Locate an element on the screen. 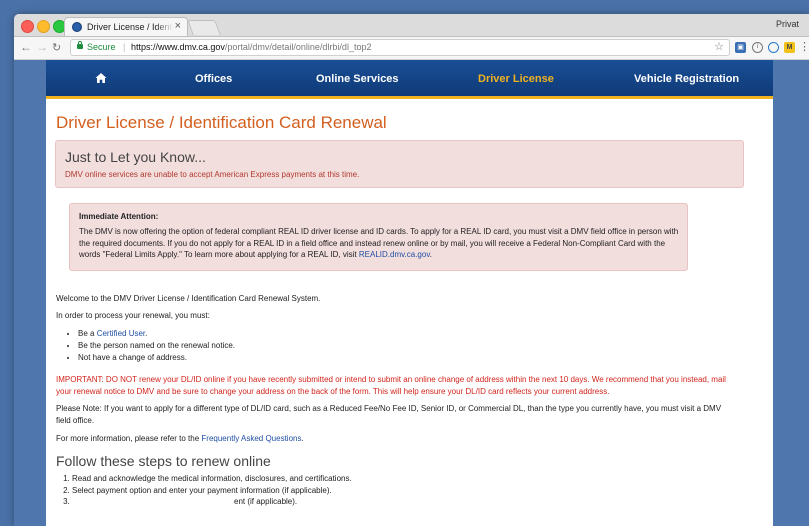  req-1-prefix: Be a is located at coordinates (87, 333).